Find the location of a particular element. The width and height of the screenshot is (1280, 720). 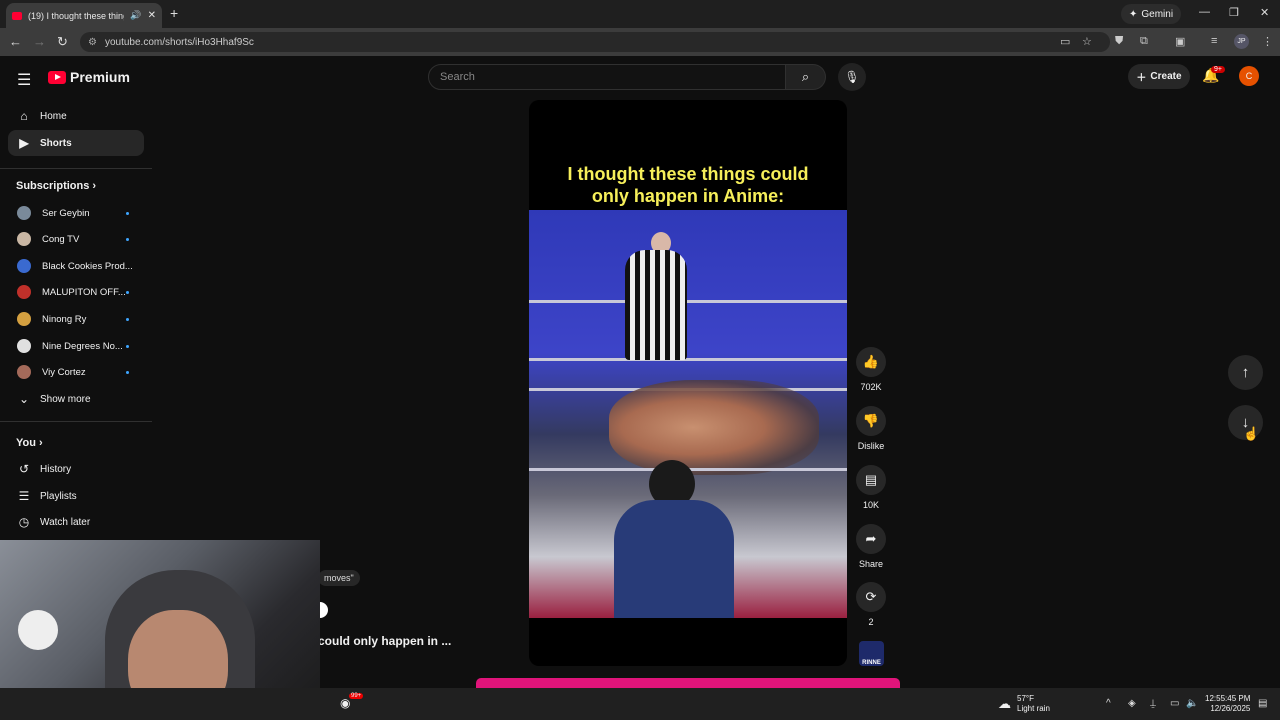

bookmark-star-icon: ☆ is located at coordinates (1087, 41).